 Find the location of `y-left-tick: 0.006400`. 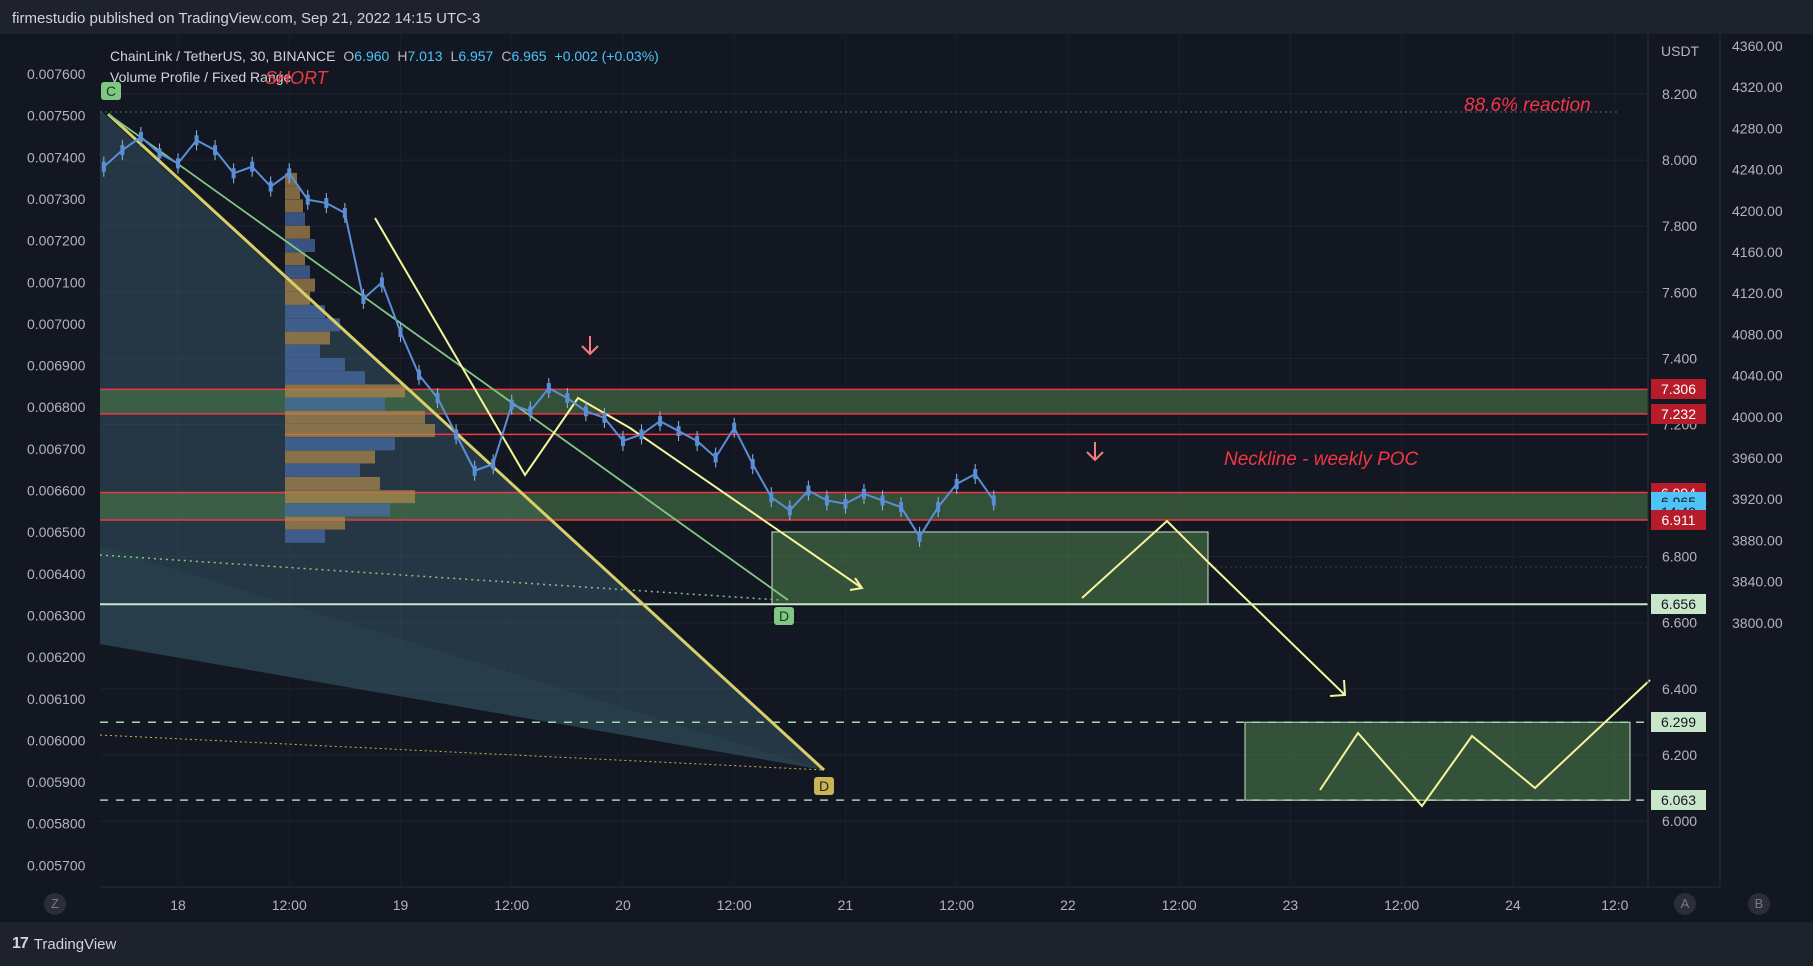

y-left-tick: 0.006400 is located at coordinates (56, 574).